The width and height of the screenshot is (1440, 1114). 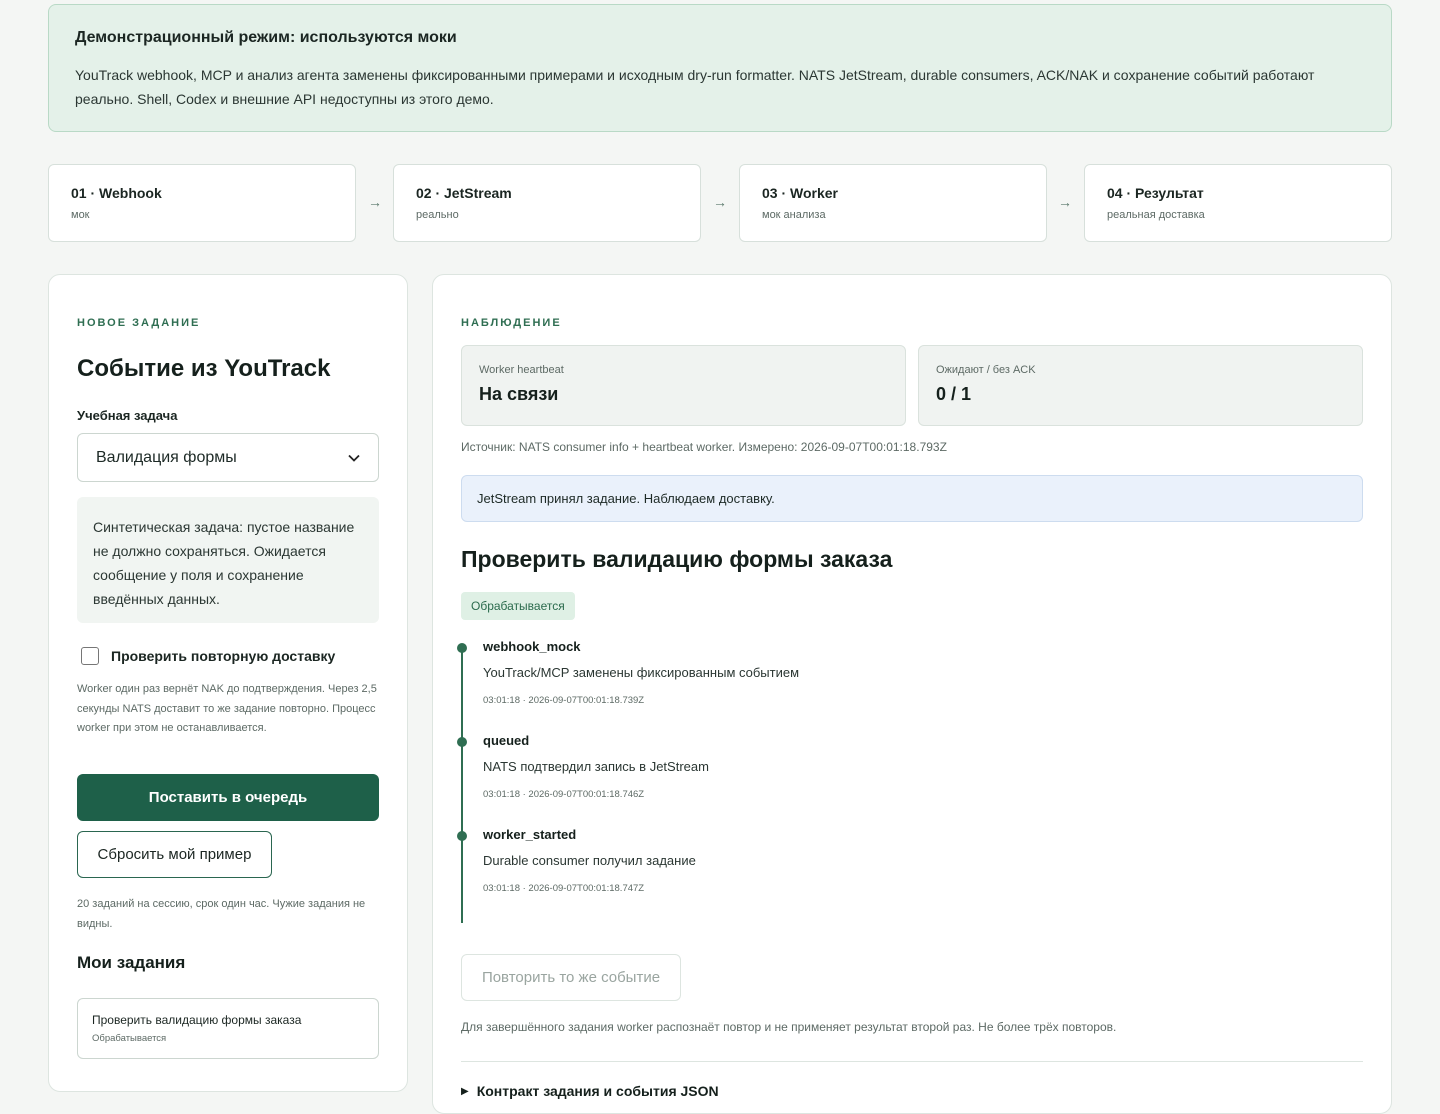 What do you see at coordinates (519, 394) in the screenshot?
I see `metric-value: На связи` at bounding box center [519, 394].